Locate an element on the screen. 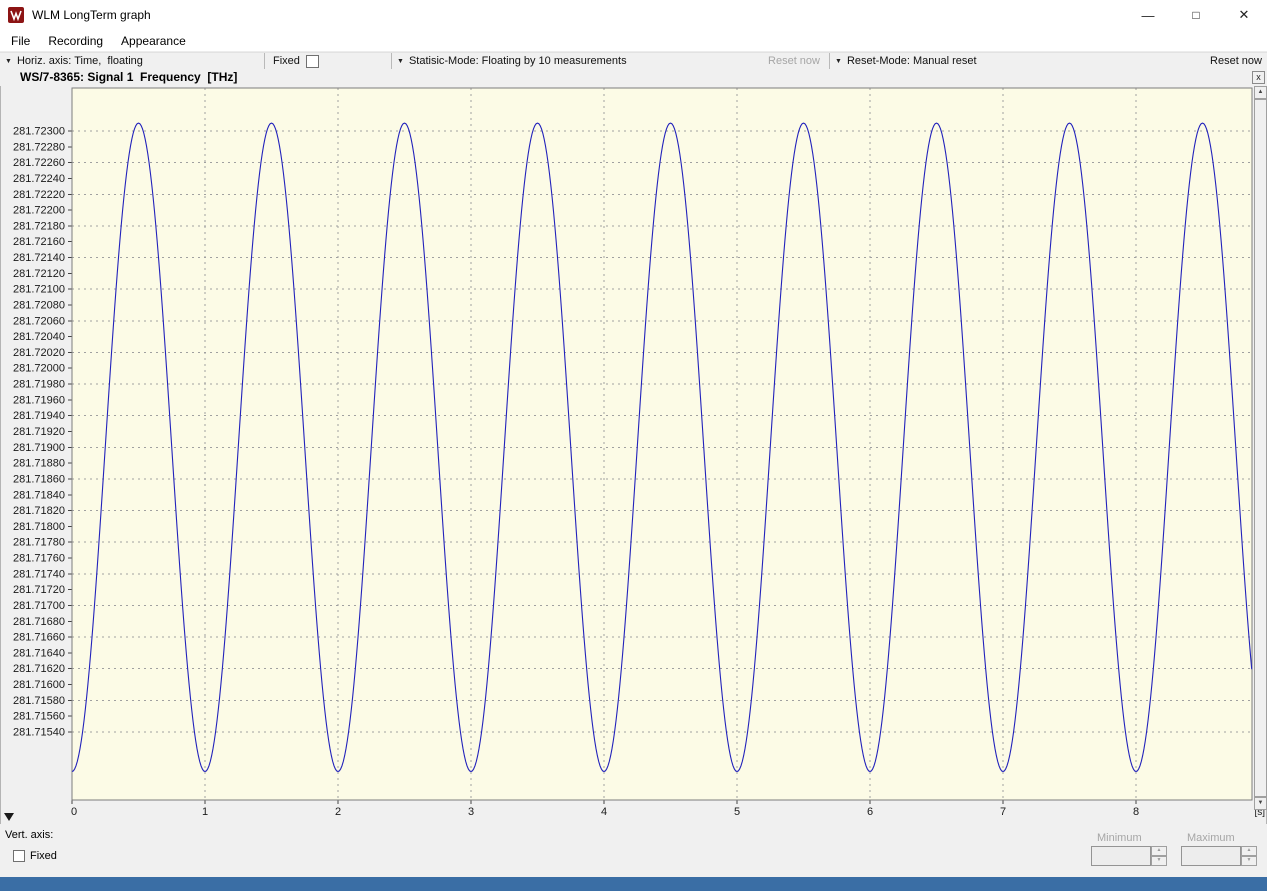 This screenshot has width=1267, height=891. svg-text: 281.72160 is located at coordinates (39, 242).